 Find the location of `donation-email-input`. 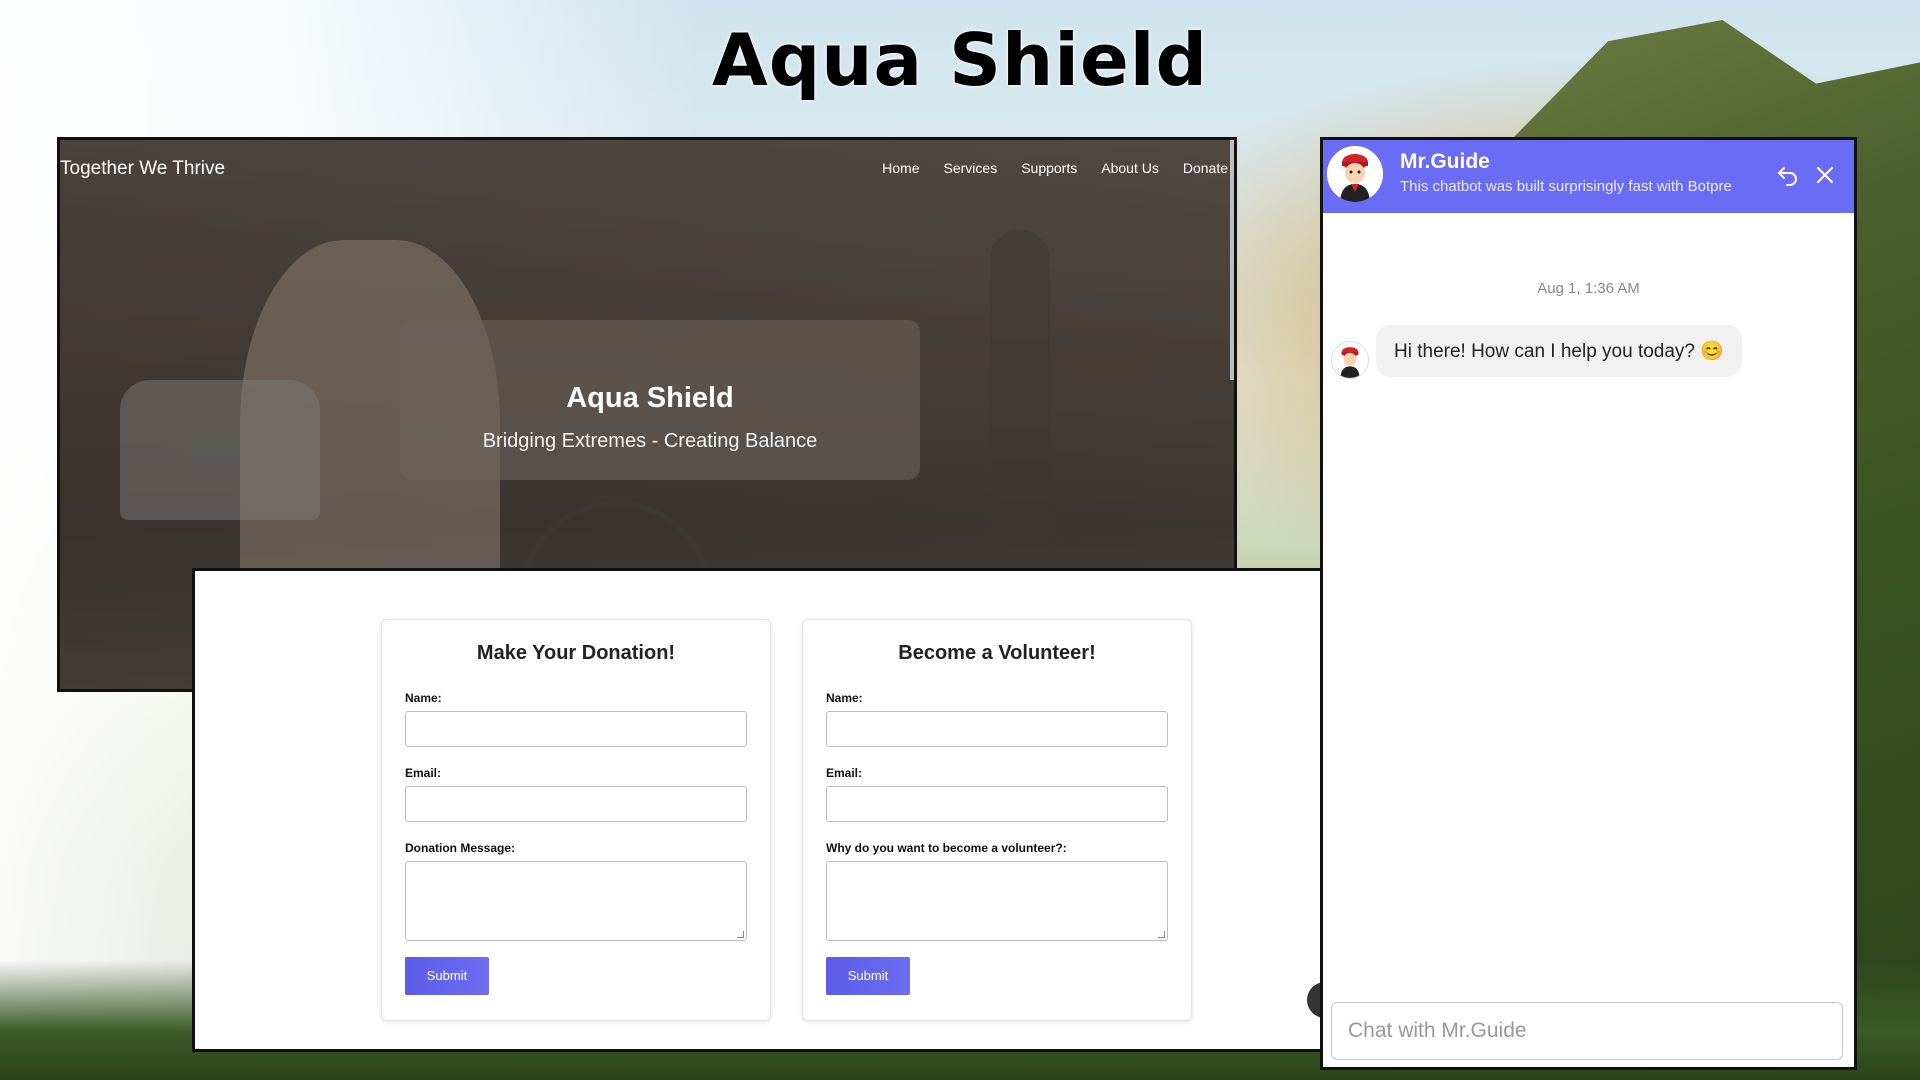

donation-email-input is located at coordinates (576, 804).